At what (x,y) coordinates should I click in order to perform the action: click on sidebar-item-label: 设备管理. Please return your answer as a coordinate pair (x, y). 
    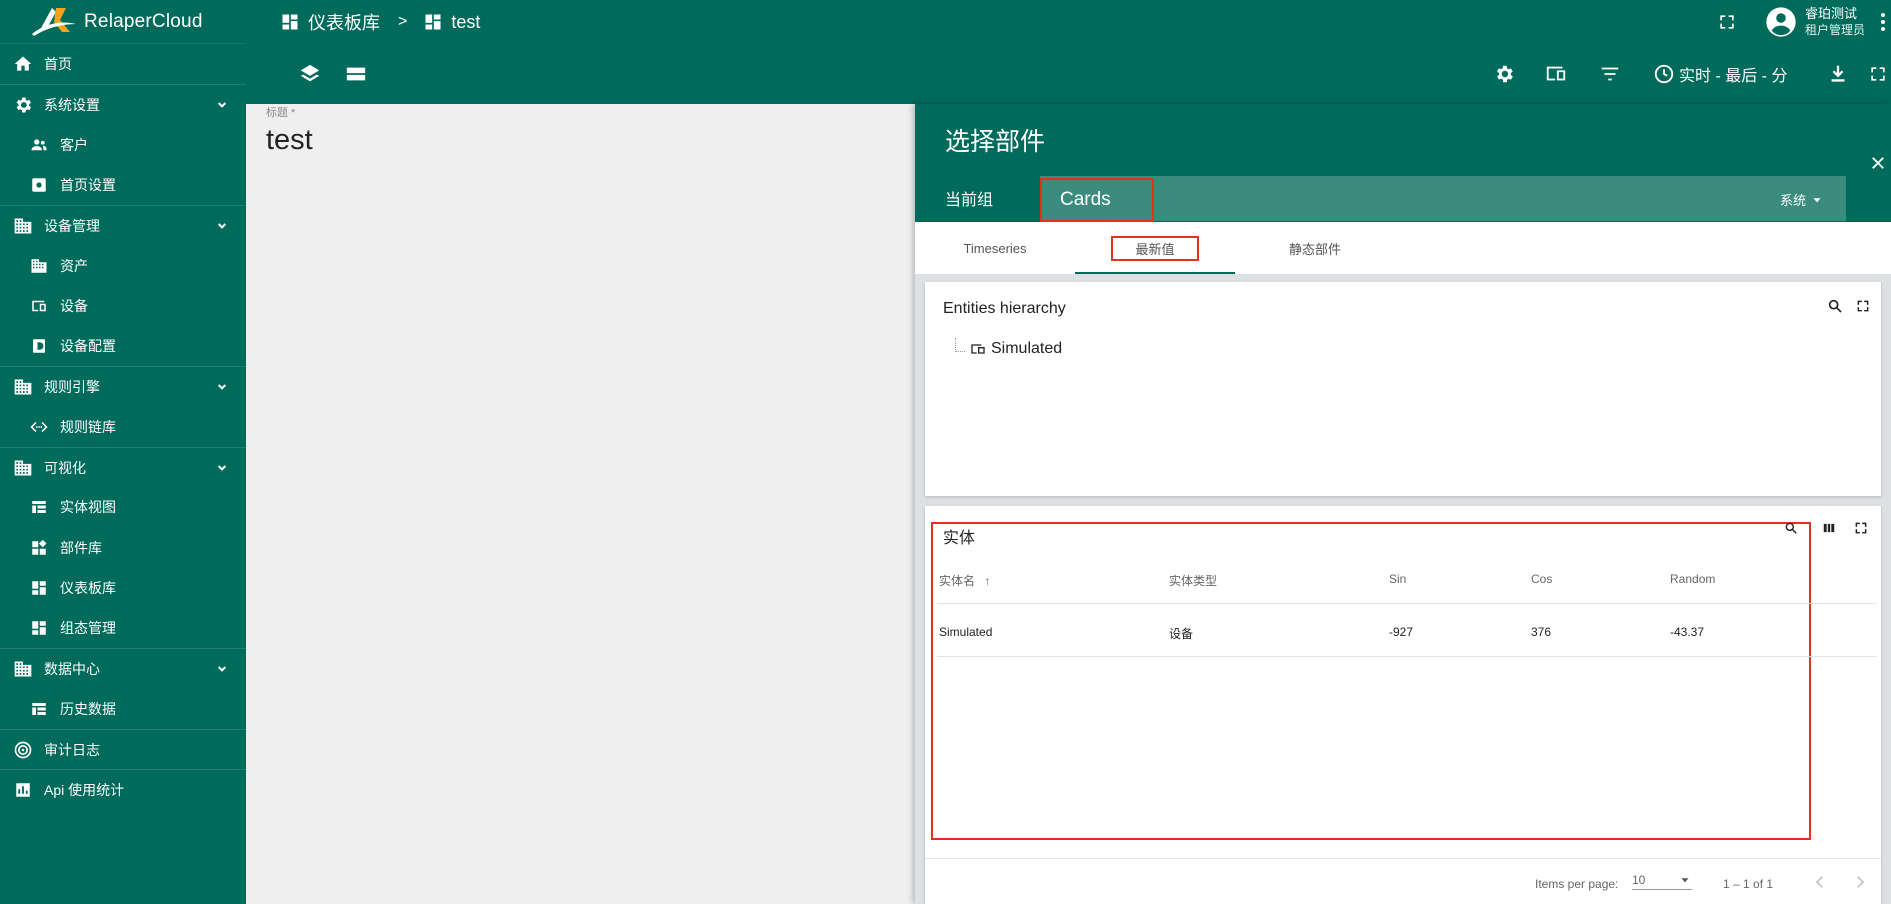
    Looking at the image, I should click on (72, 225).